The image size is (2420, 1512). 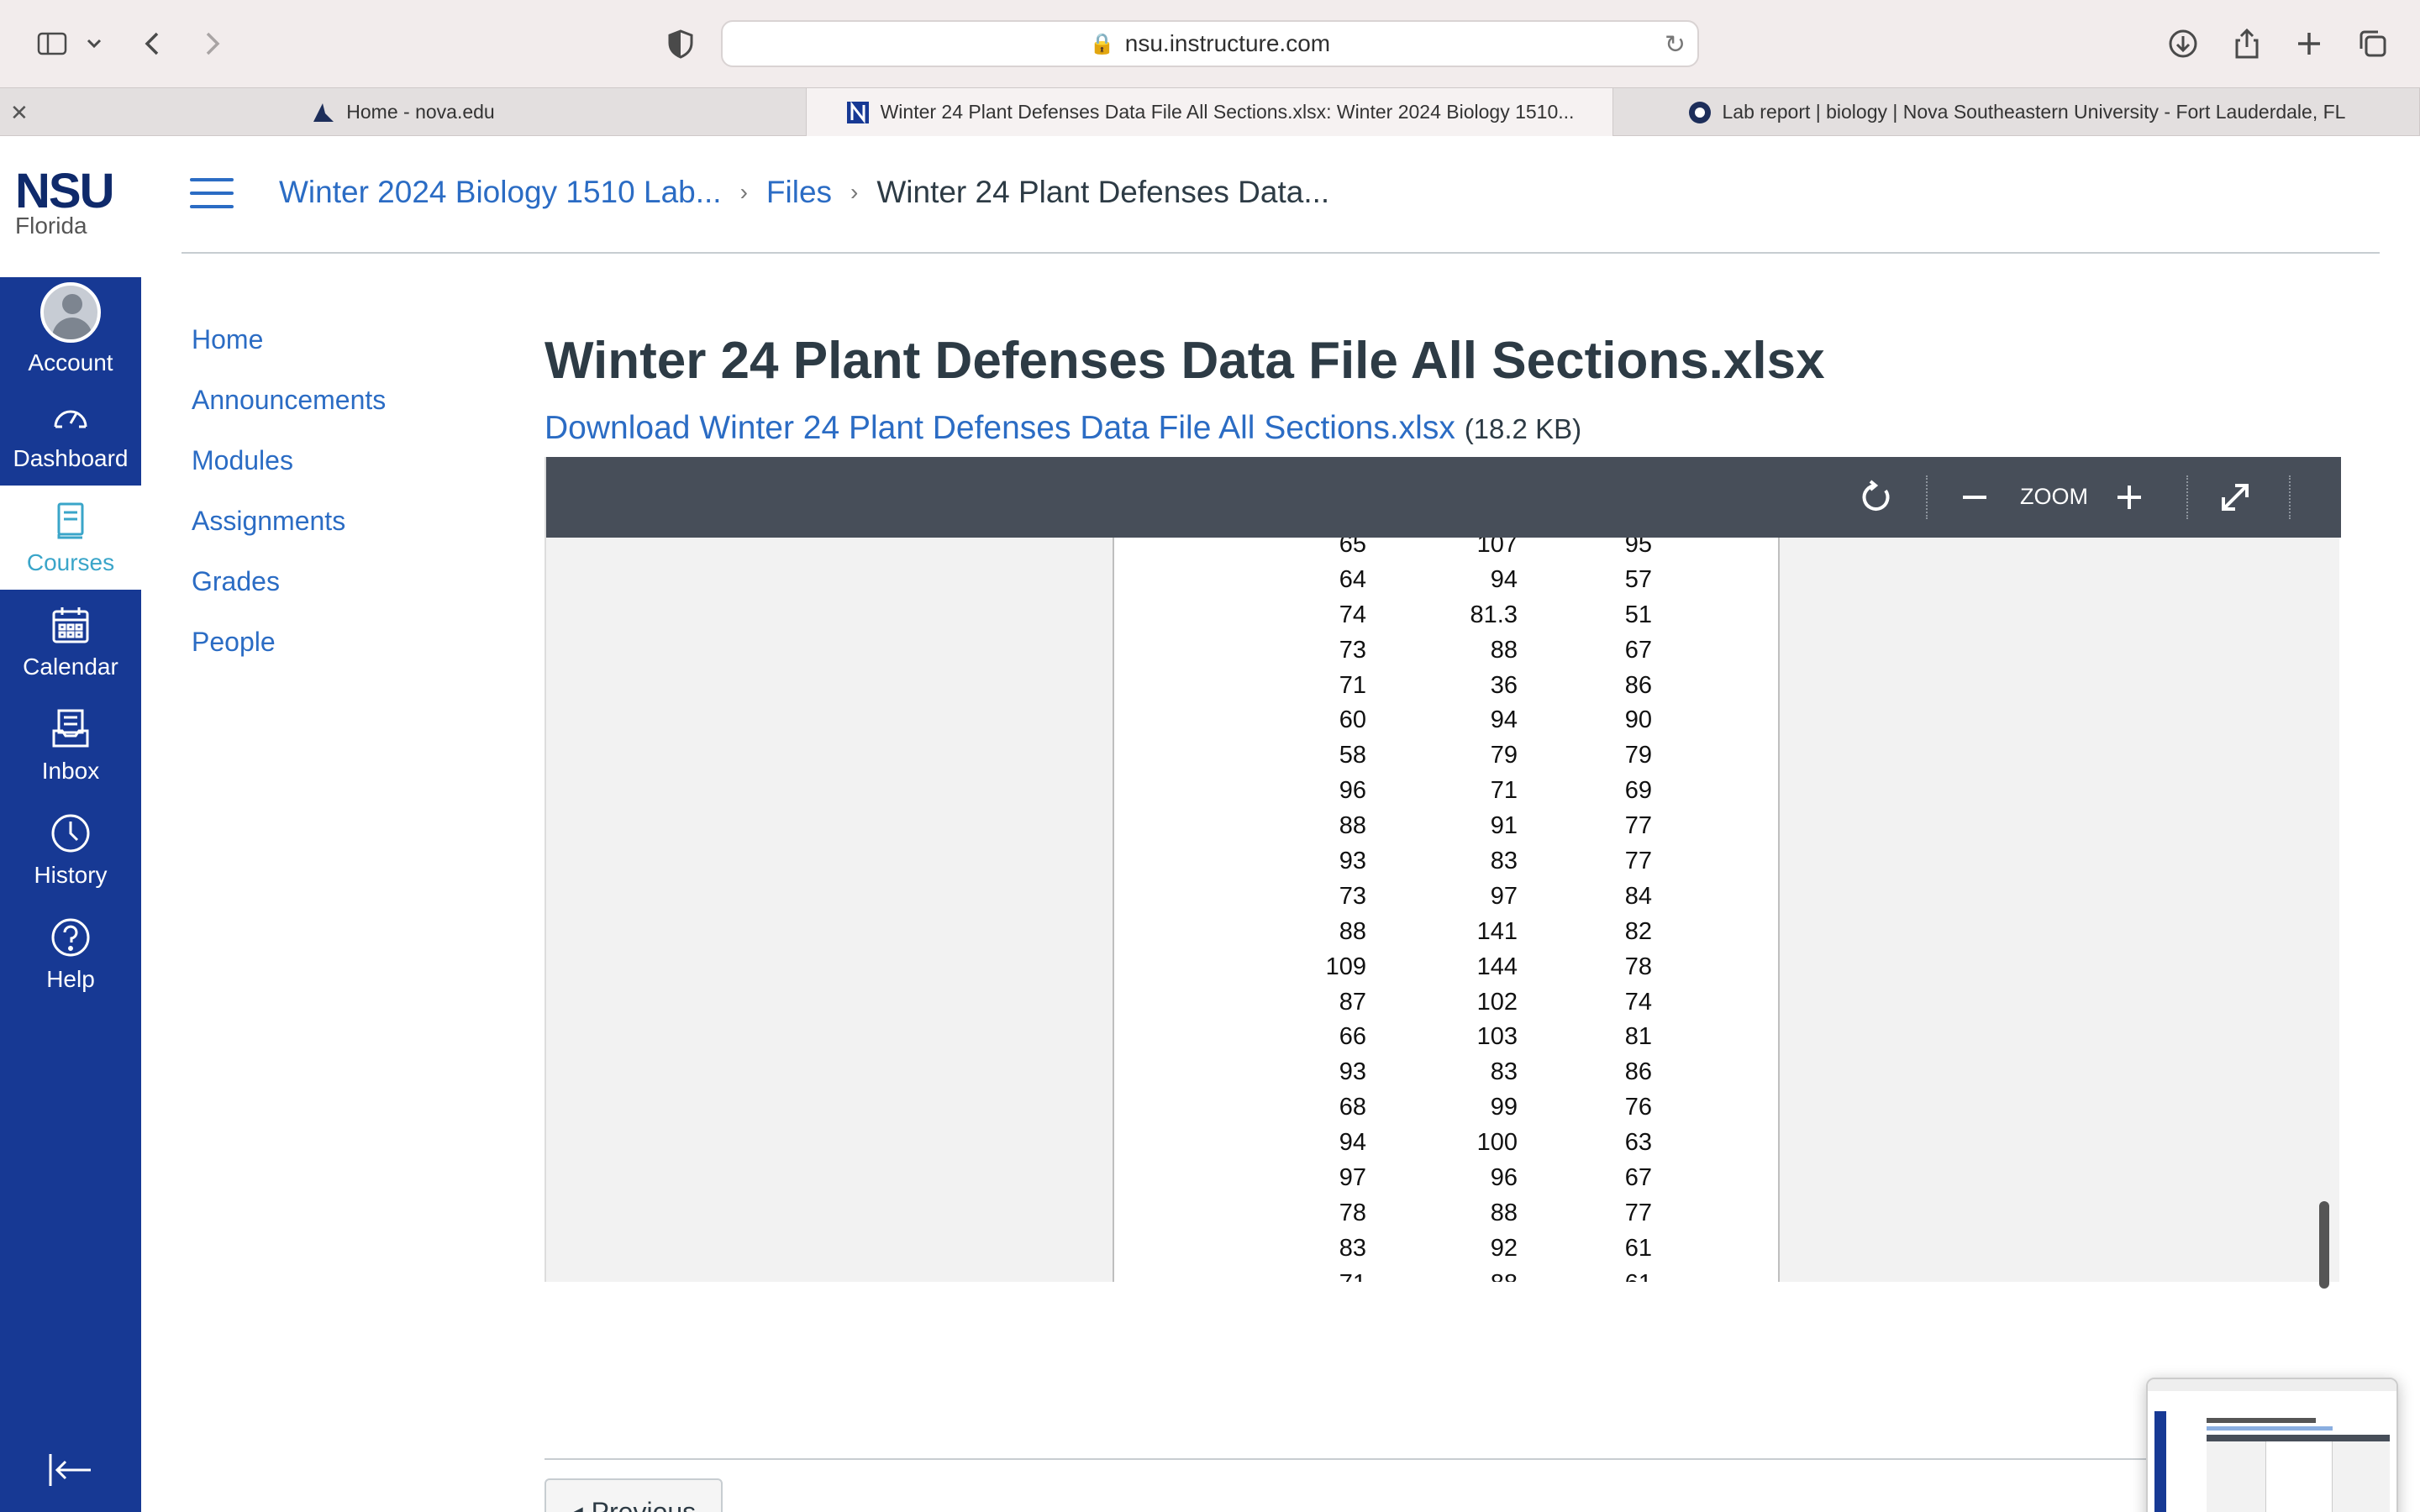 What do you see at coordinates (1352, 548) in the screenshot?
I see `table-cell: 65` at bounding box center [1352, 548].